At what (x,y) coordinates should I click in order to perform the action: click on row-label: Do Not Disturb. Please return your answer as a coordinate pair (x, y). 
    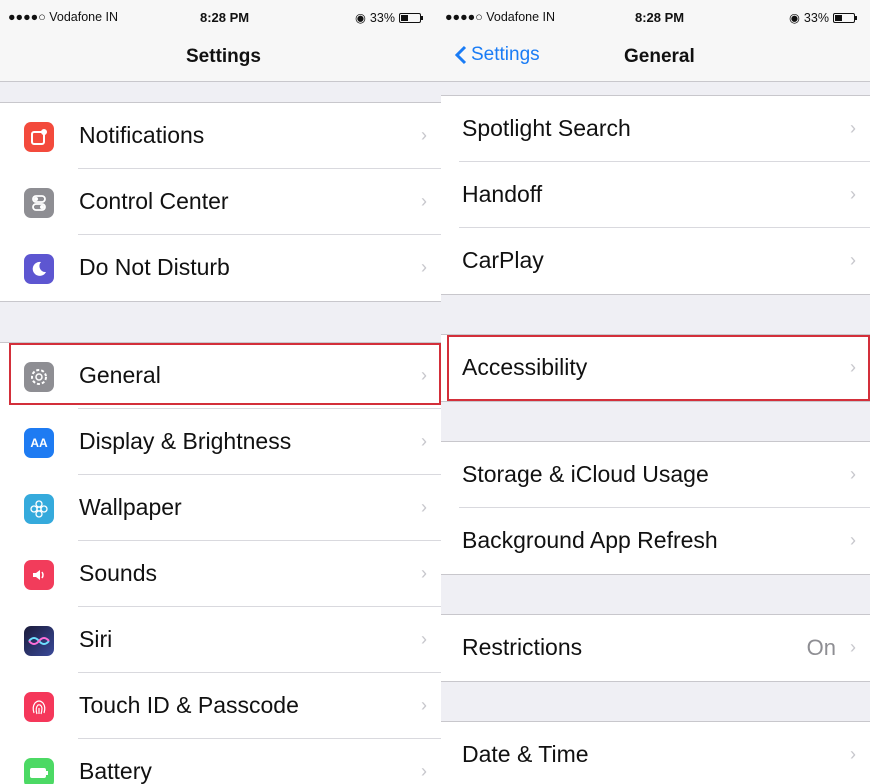
    Looking at the image, I should click on (154, 267).